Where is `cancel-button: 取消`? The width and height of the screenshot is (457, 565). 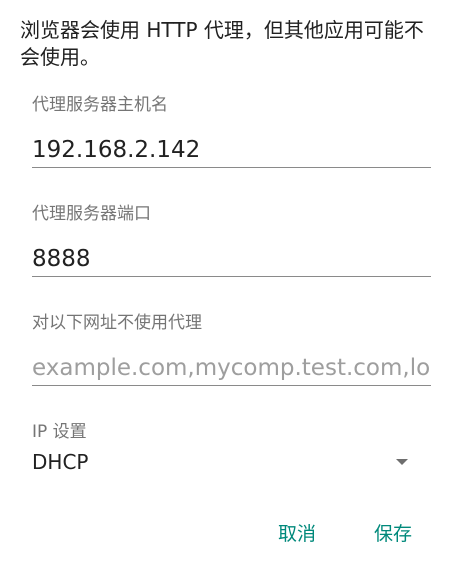 cancel-button: 取消 is located at coordinates (297, 532).